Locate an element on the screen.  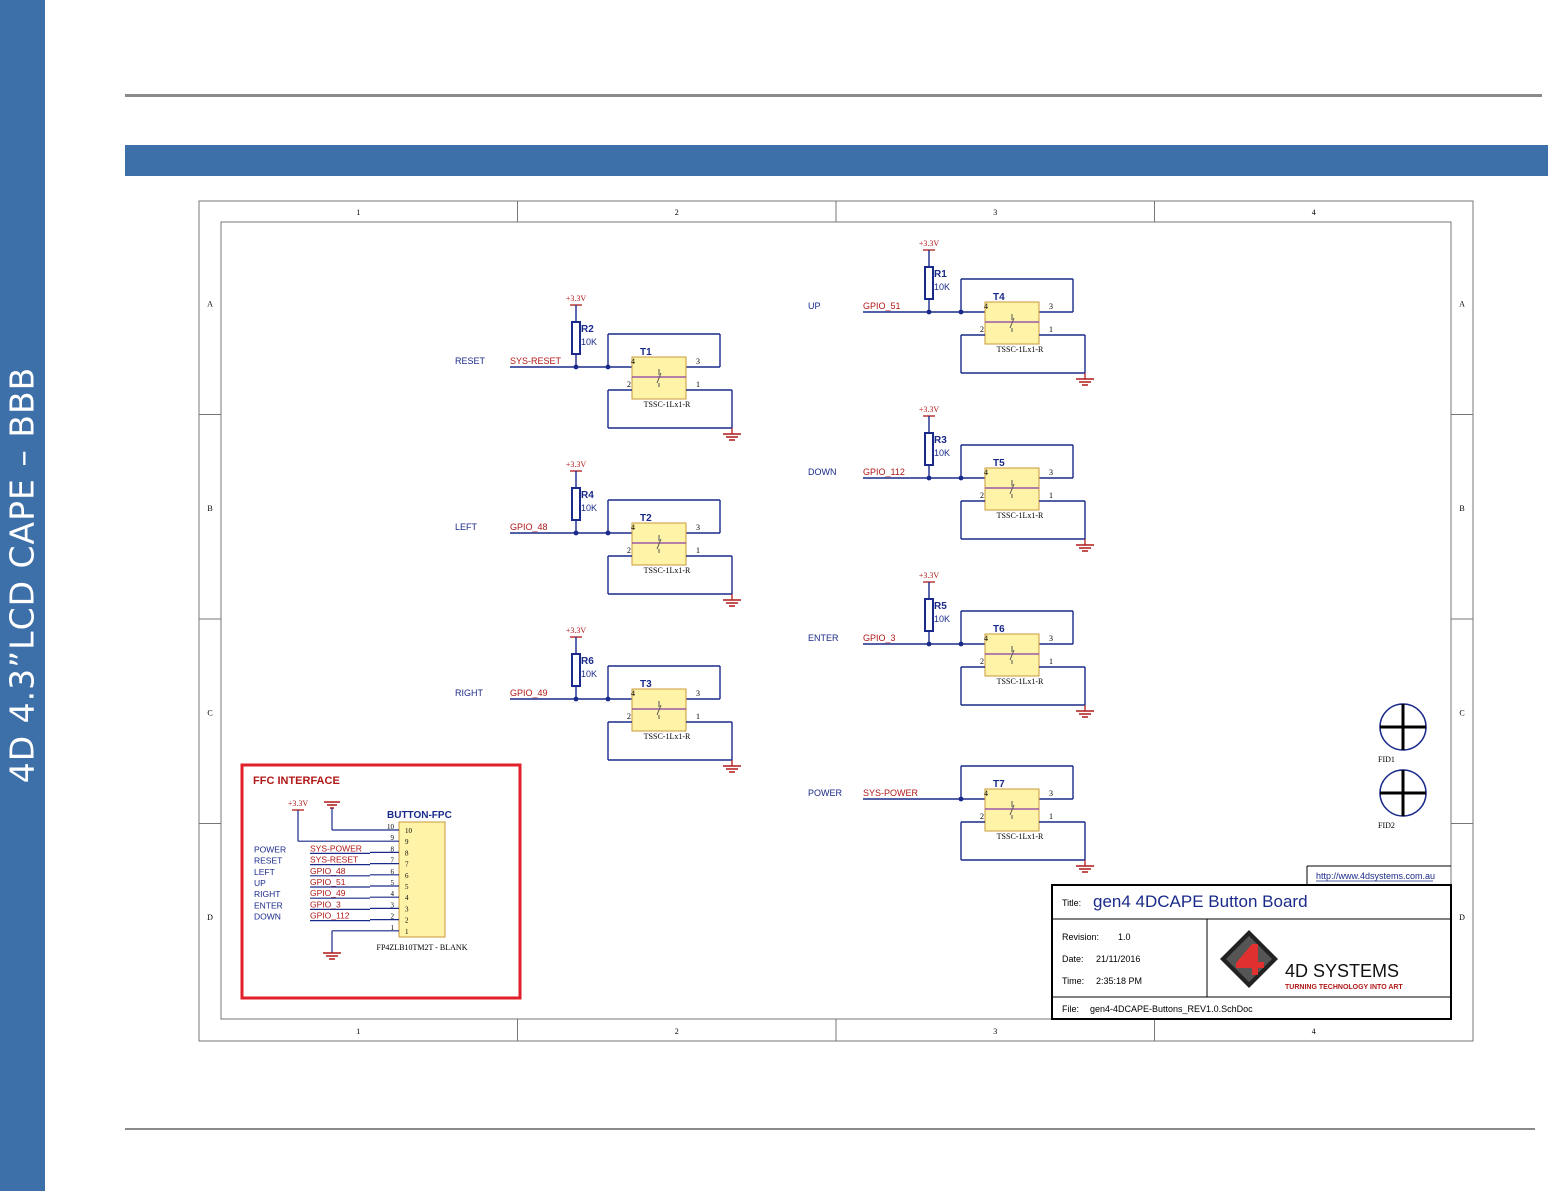
ffc-signal-label: POWER is located at coordinates (270, 849).